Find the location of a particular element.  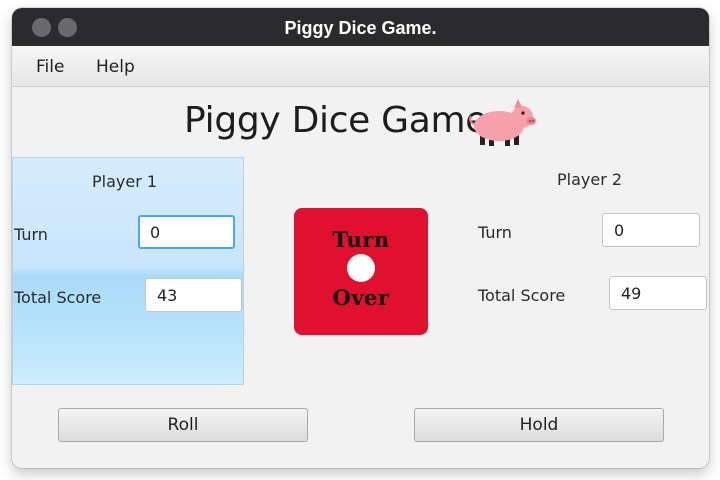

roll-button: Roll is located at coordinates (183, 425).